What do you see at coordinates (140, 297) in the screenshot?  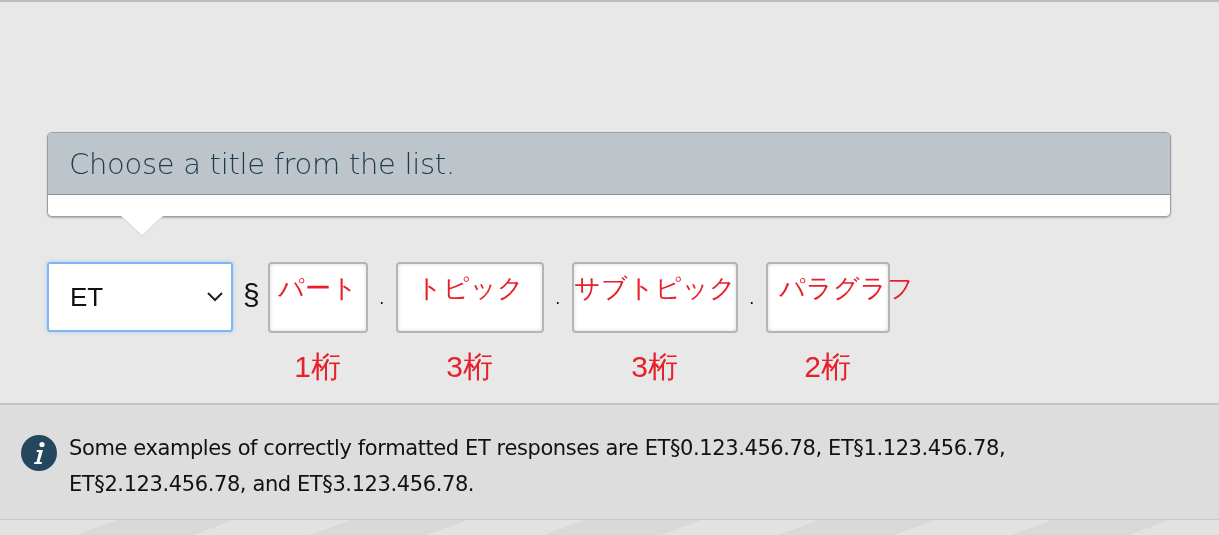 I see `title-select: ET` at bounding box center [140, 297].